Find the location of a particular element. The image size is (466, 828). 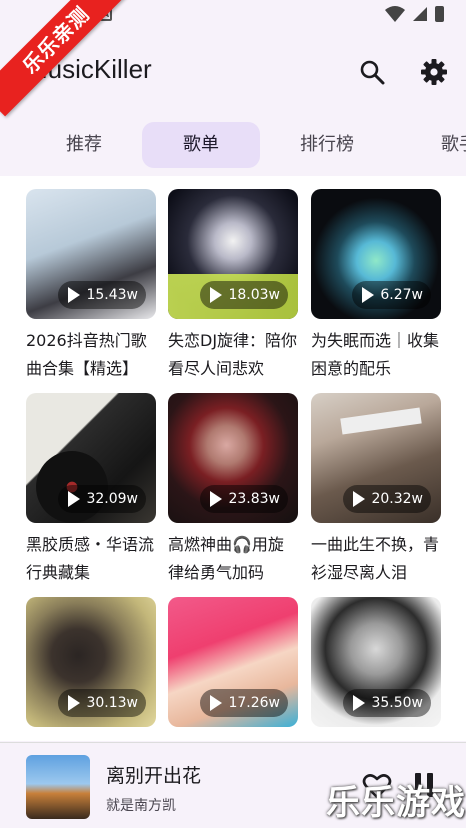

search-icon is located at coordinates (372, 72).